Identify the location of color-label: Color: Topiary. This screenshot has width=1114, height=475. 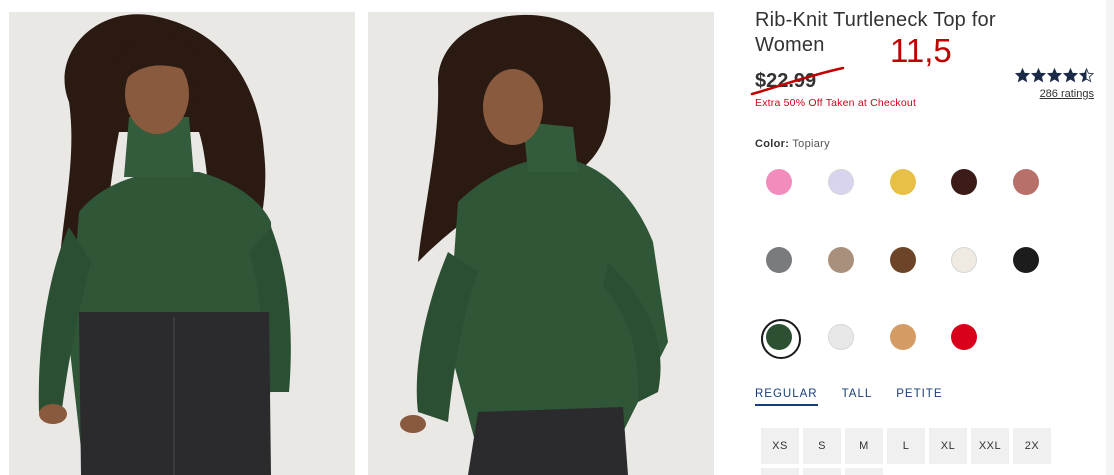
(792, 144).